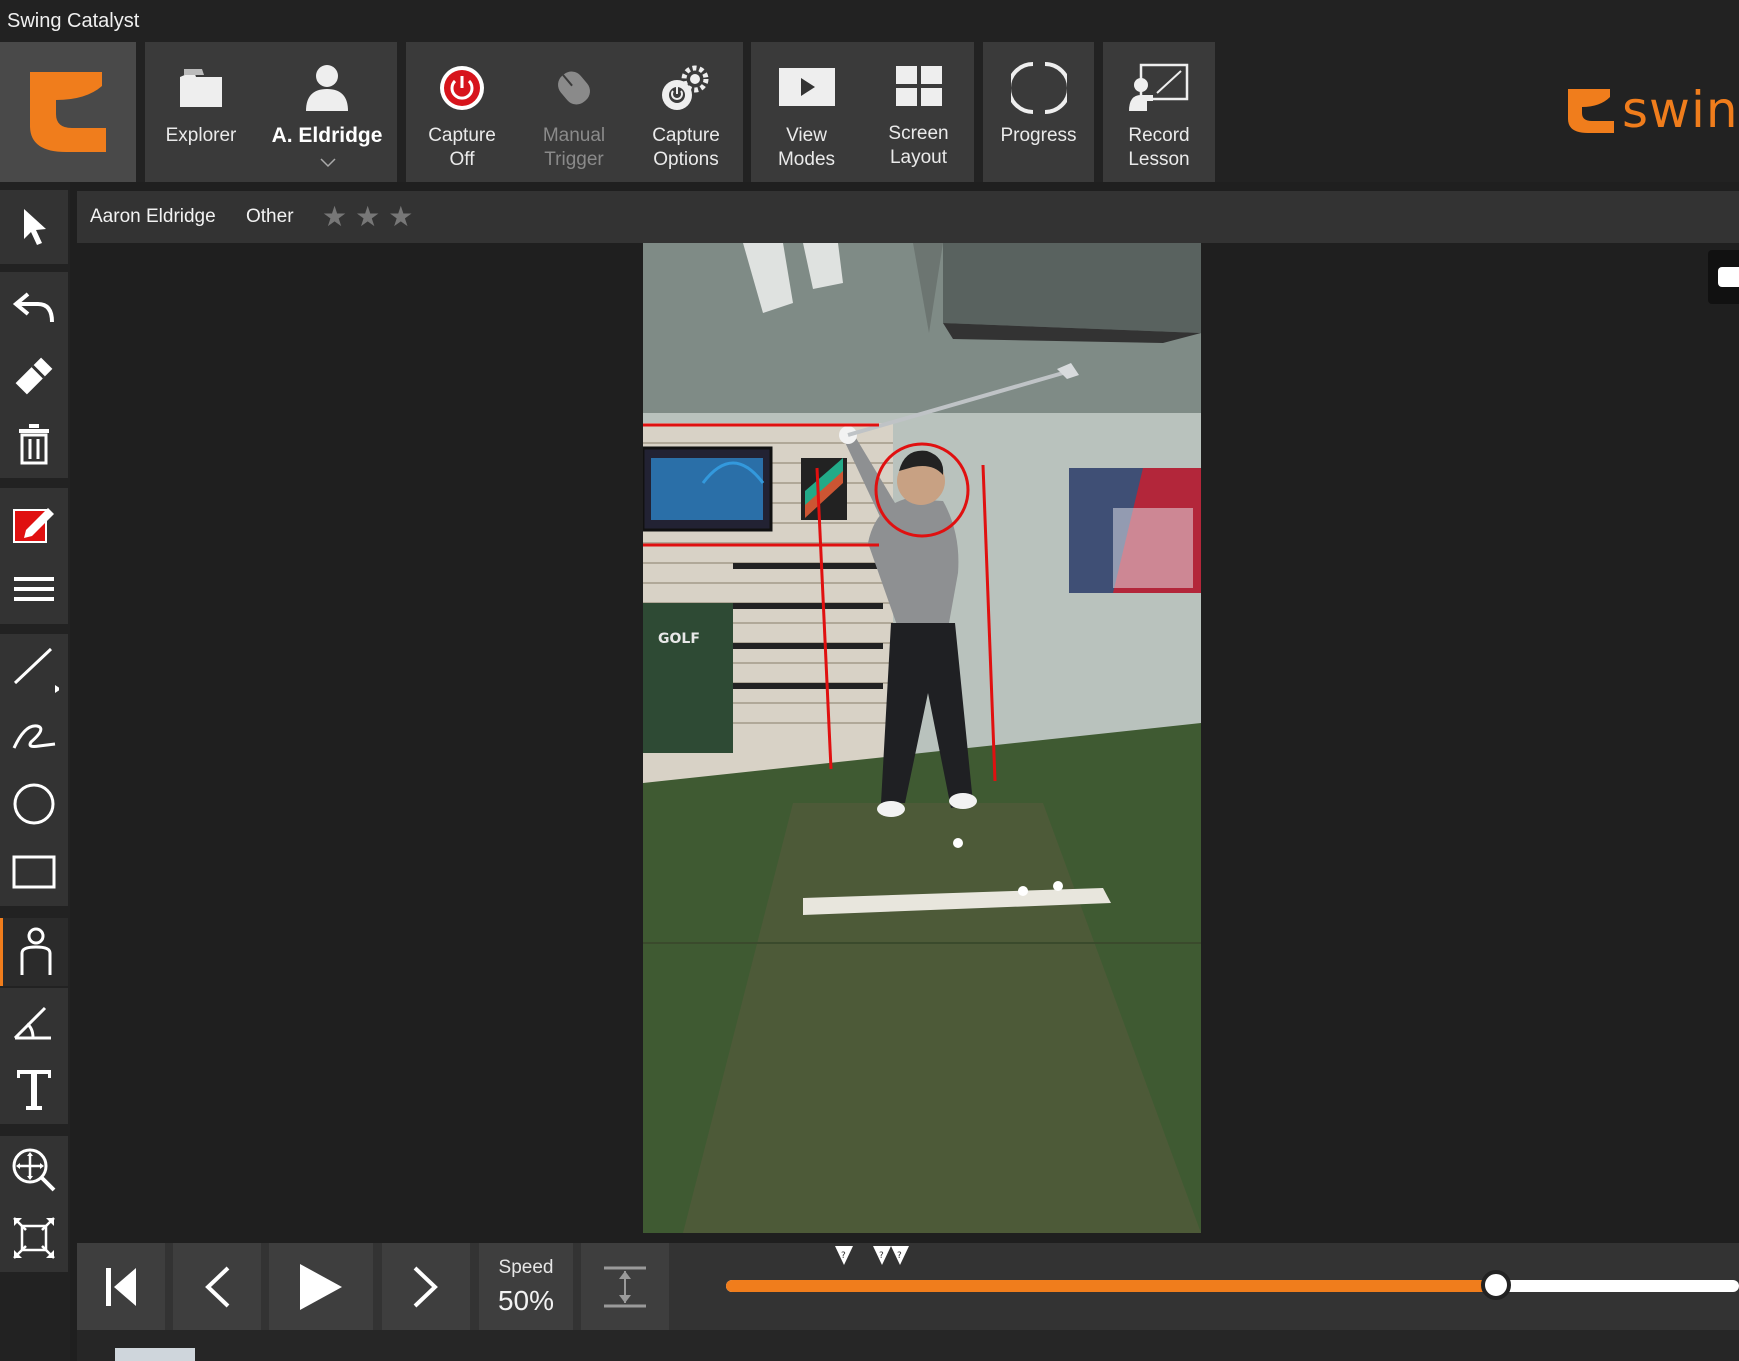  What do you see at coordinates (919, 86) in the screenshot?
I see `grid-icon` at bounding box center [919, 86].